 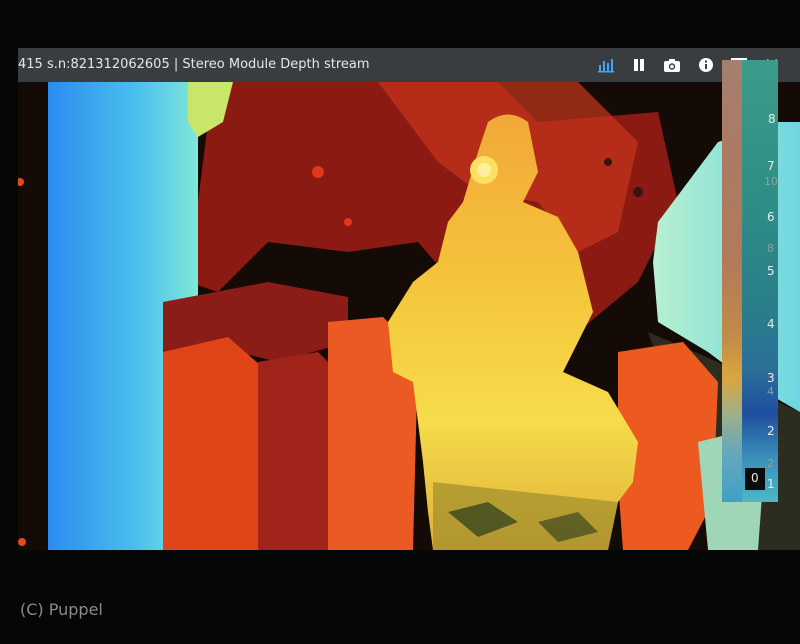 I want to click on scale-tick: 2, so click(x=771, y=431).